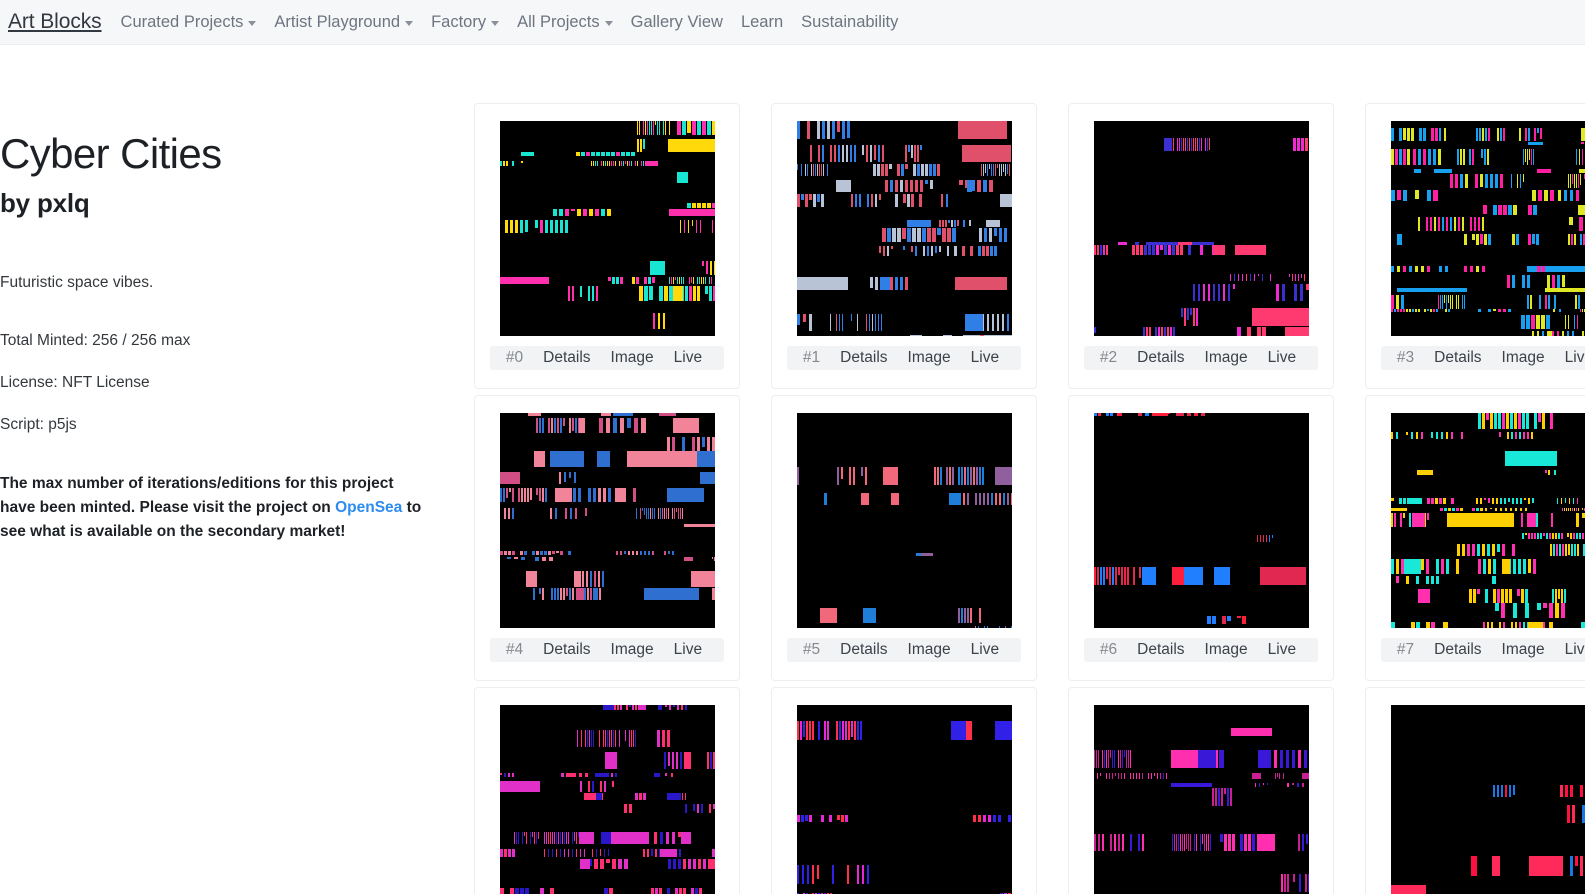 The height and width of the screenshot is (894, 1585). What do you see at coordinates (111, 153) in the screenshot?
I see `page-title: Cyber Cities` at bounding box center [111, 153].